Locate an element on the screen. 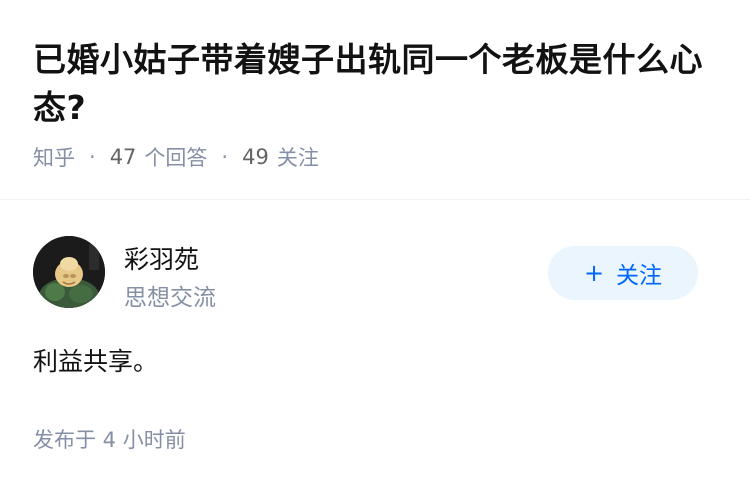 The height and width of the screenshot is (490, 750). follower-count: 49 is located at coordinates (255, 157).